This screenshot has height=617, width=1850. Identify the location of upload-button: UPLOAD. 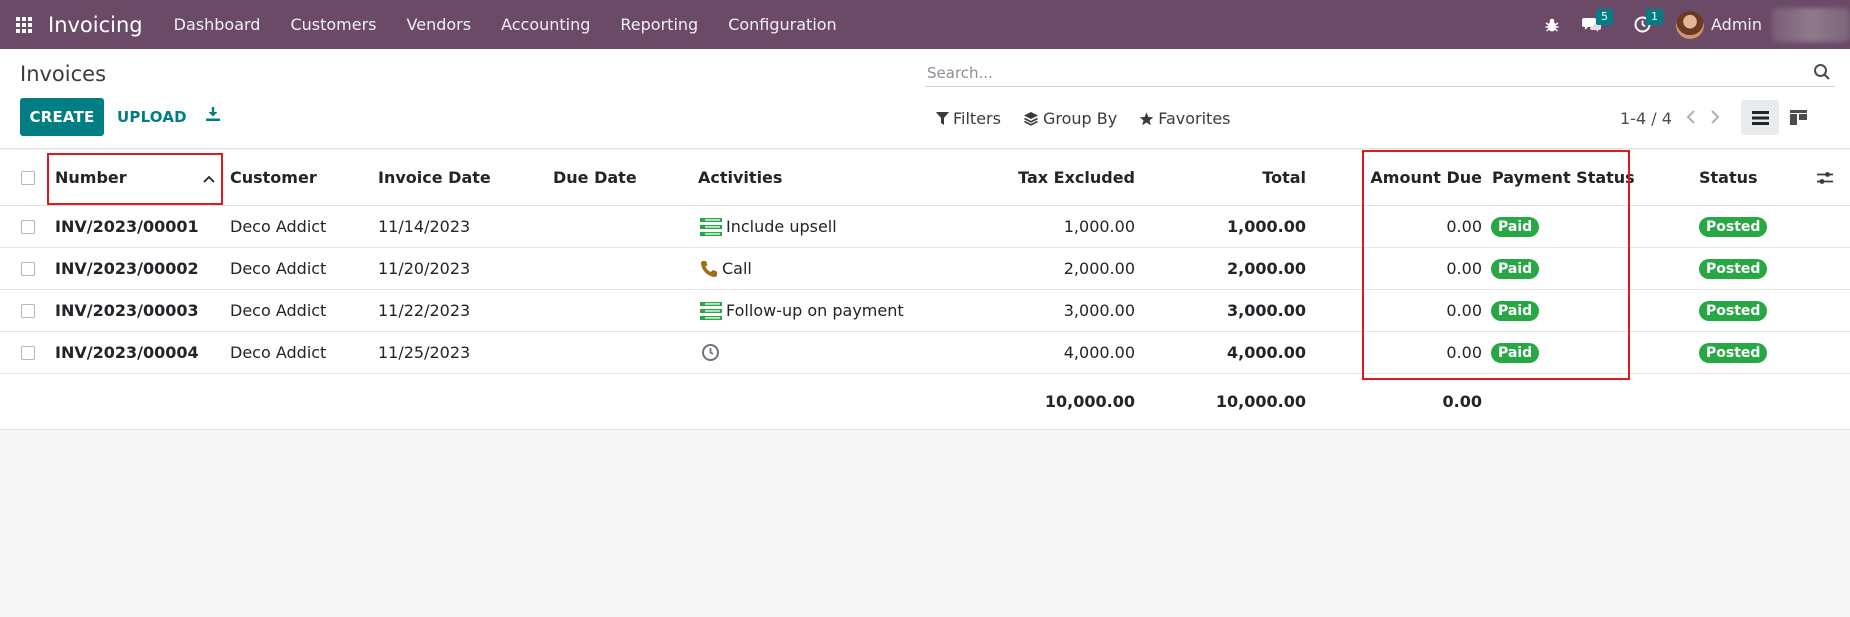
(152, 117).